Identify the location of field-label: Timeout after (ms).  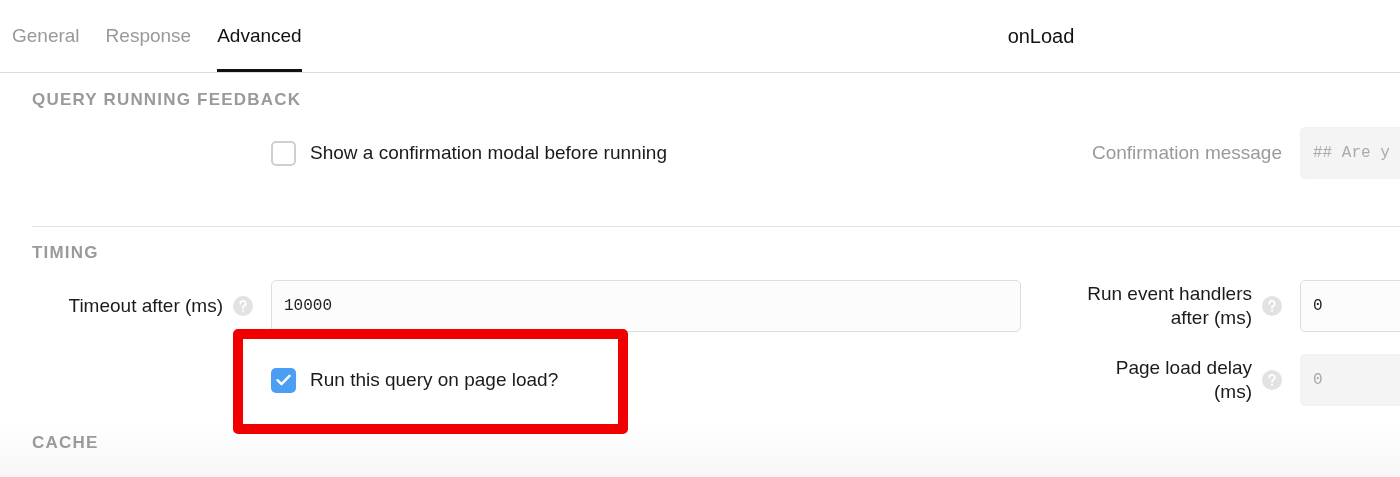
(145, 306).